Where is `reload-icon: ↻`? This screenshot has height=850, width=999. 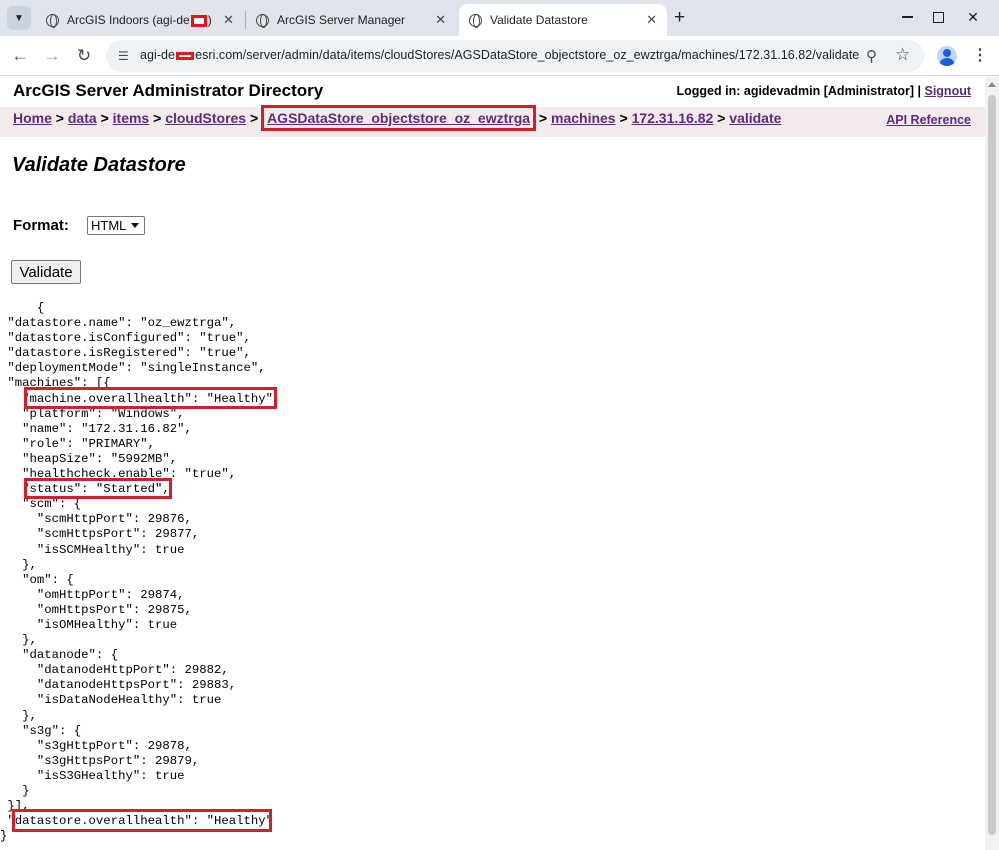 reload-icon: ↻ is located at coordinates (84, 56).